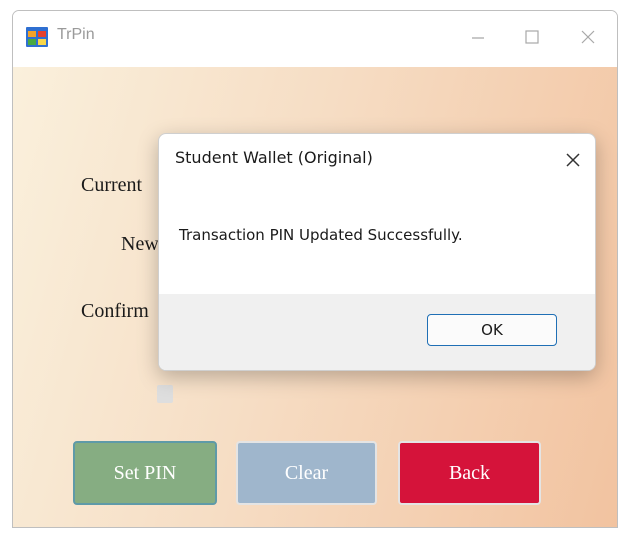  Describe the element at coordinates (274, 157) in the screenshot. I see `dialog-title: Student Wallet (Original)` at that location.